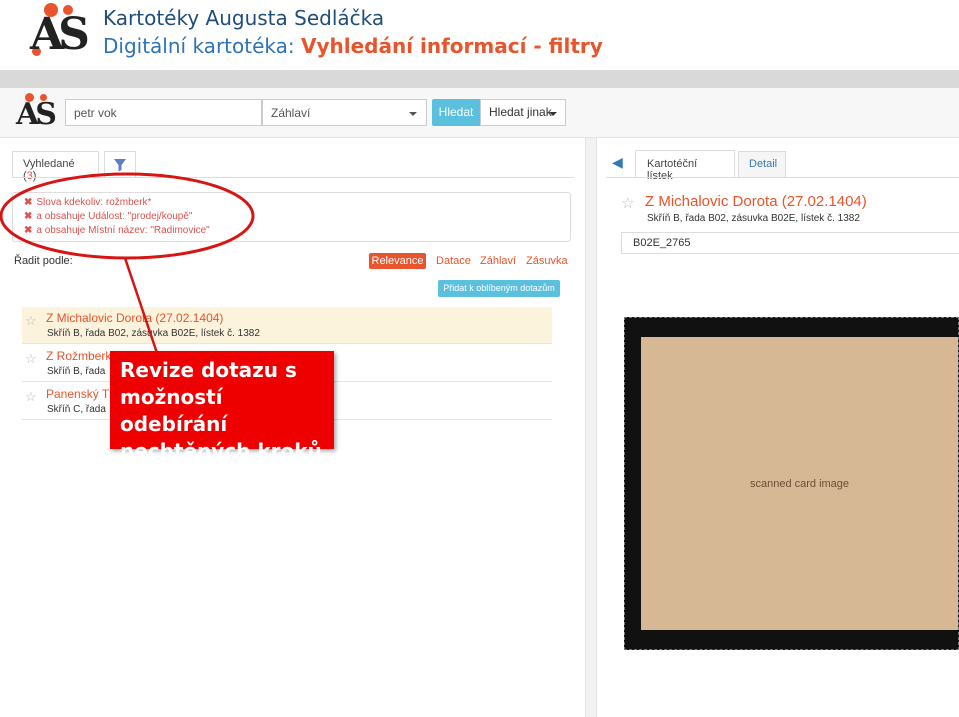  I want to click on result-title: Panenský T, so click(77, 394).